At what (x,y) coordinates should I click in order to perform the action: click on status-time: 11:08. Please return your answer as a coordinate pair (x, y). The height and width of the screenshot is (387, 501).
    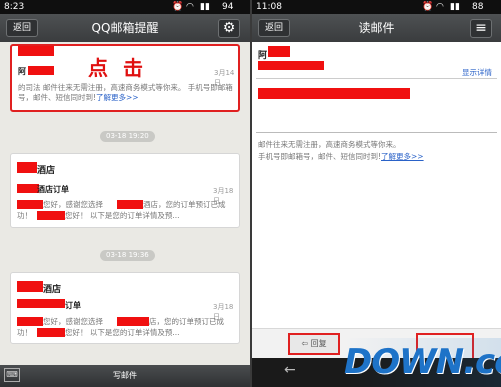
    Looking at the image, I should click on (269, 7).